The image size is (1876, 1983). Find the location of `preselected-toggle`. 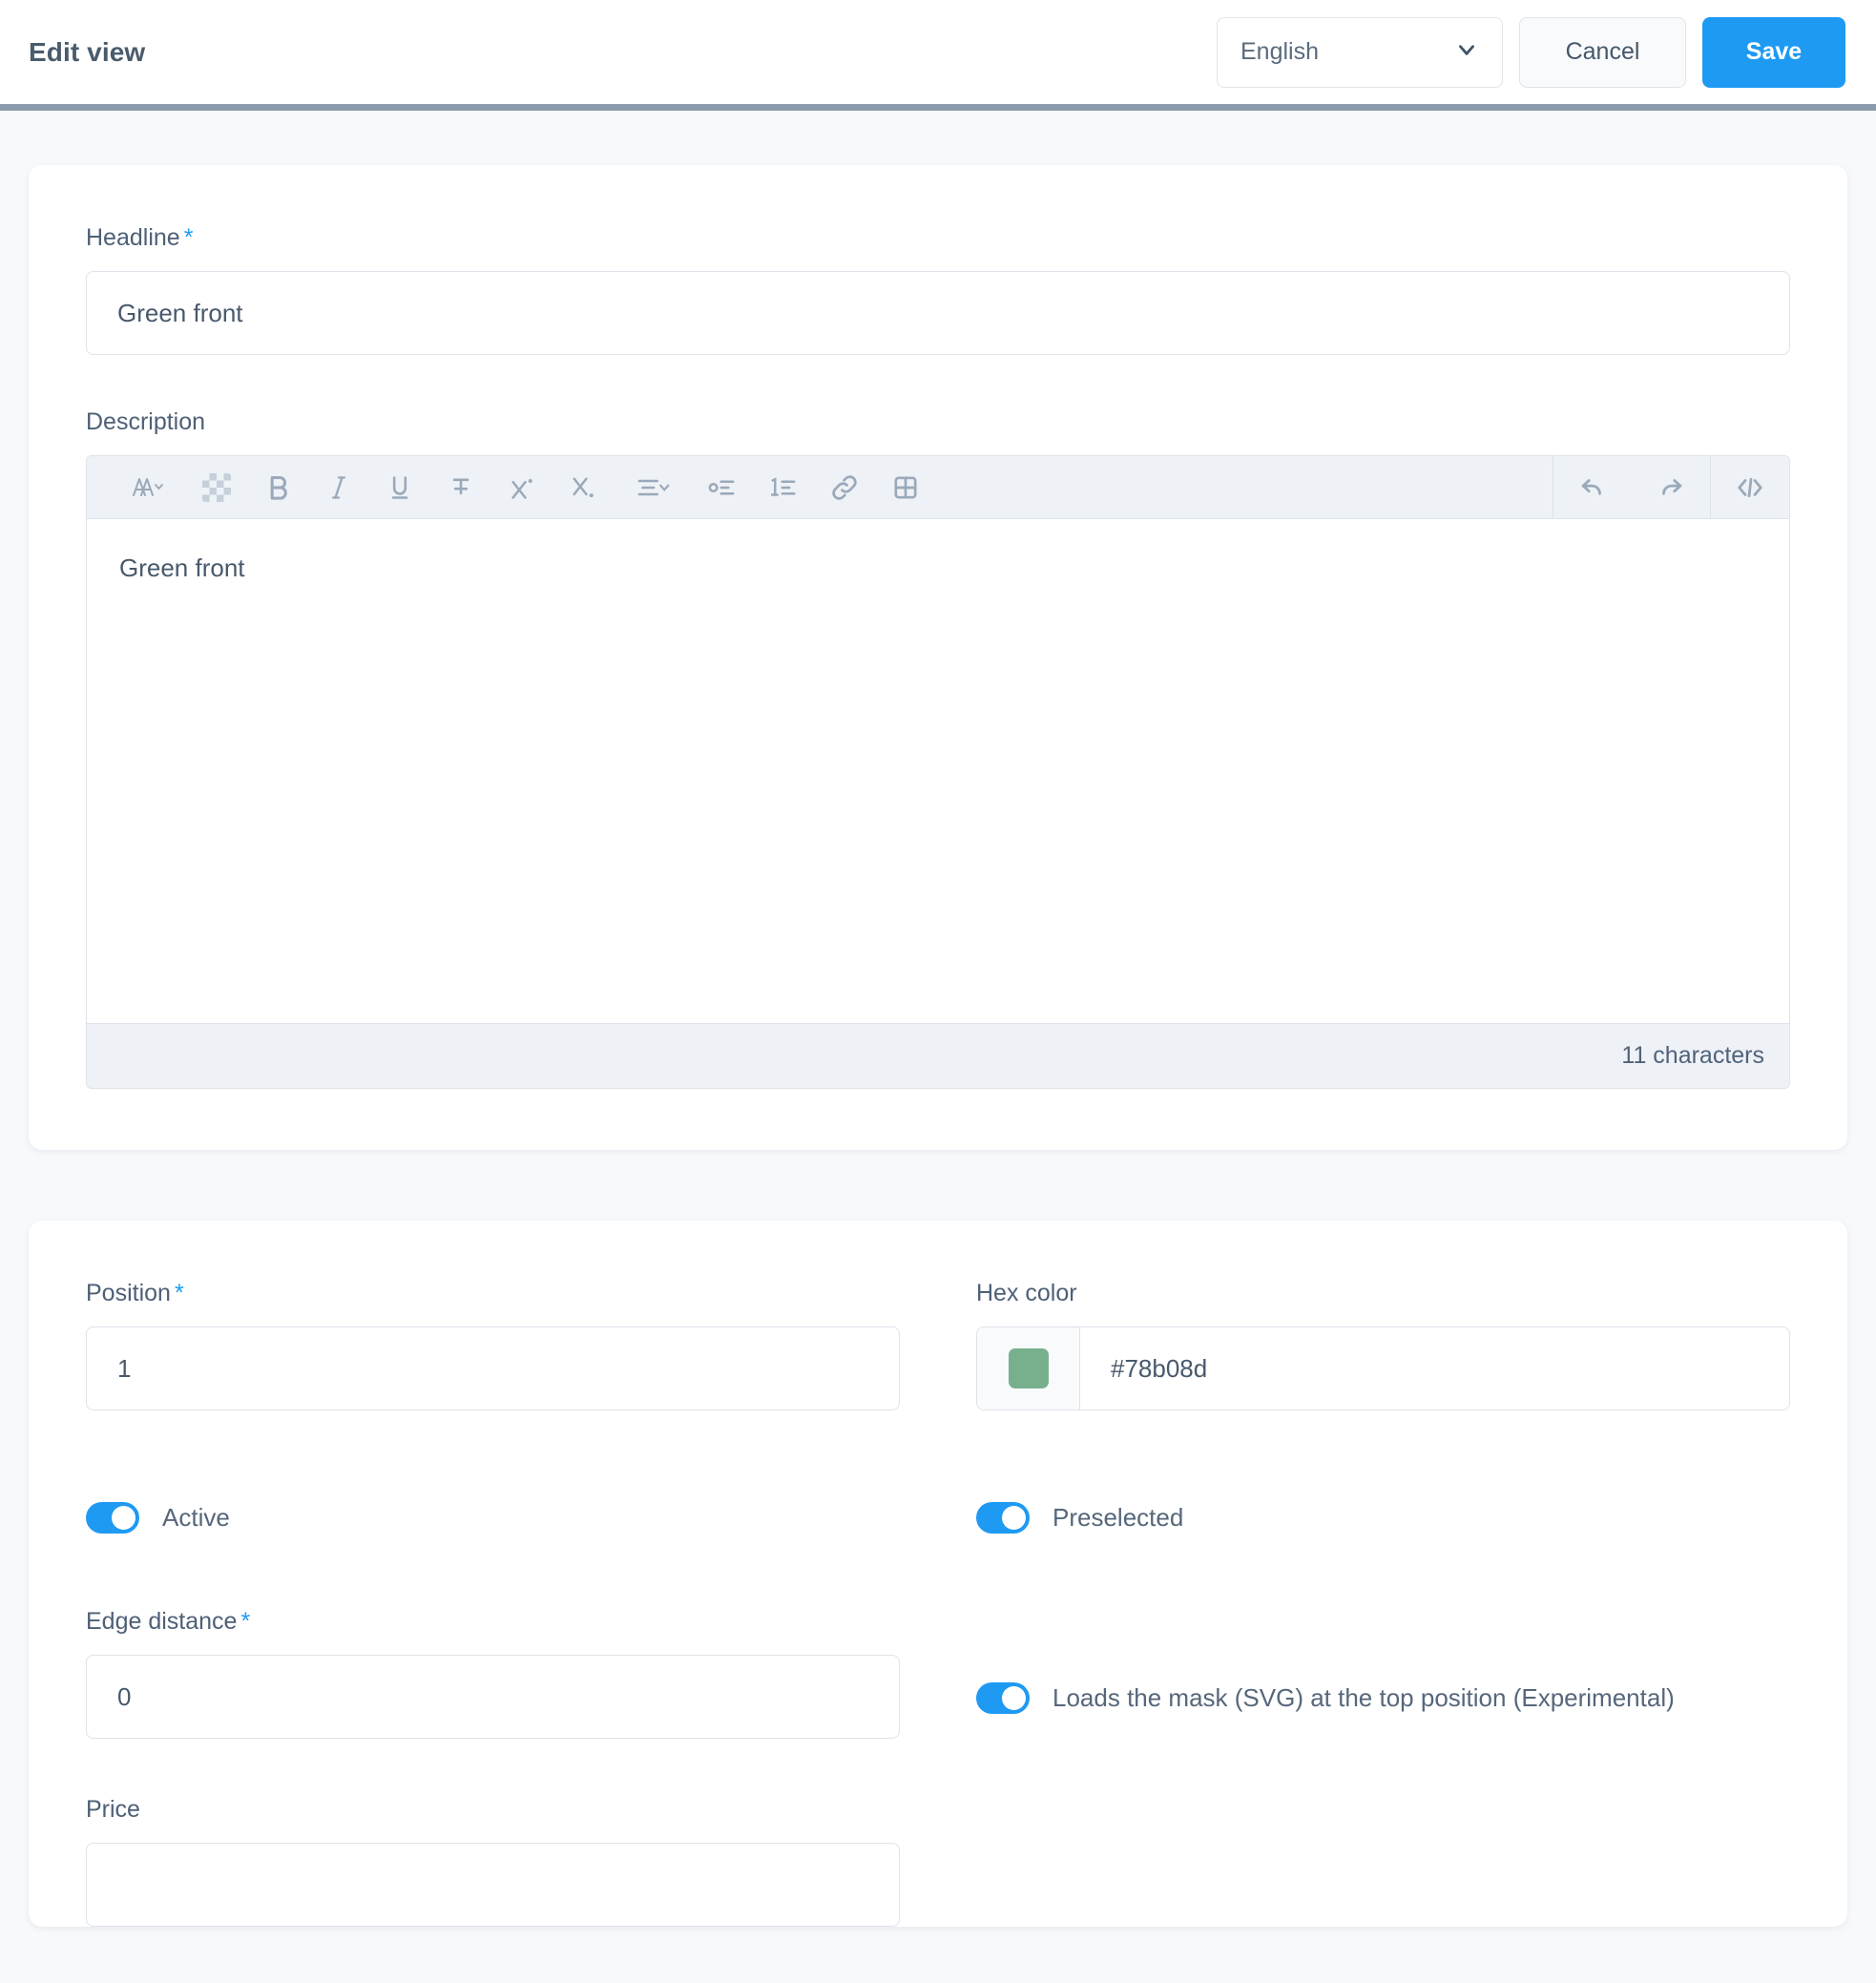

preselected-toggle is located at coordinates (1003, 1518).